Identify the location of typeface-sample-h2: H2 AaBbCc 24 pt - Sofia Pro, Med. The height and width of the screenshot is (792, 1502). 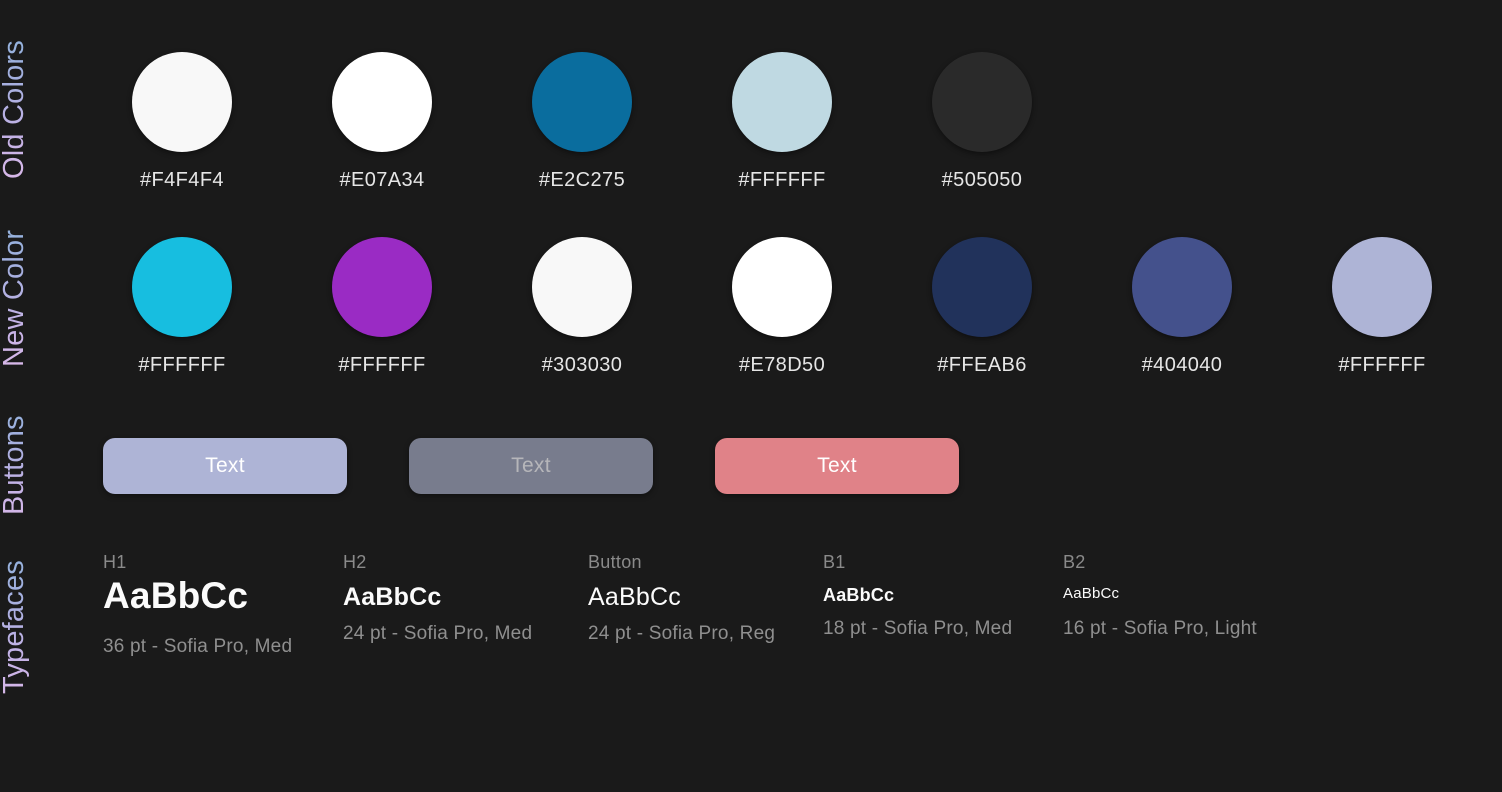
(437, 598).